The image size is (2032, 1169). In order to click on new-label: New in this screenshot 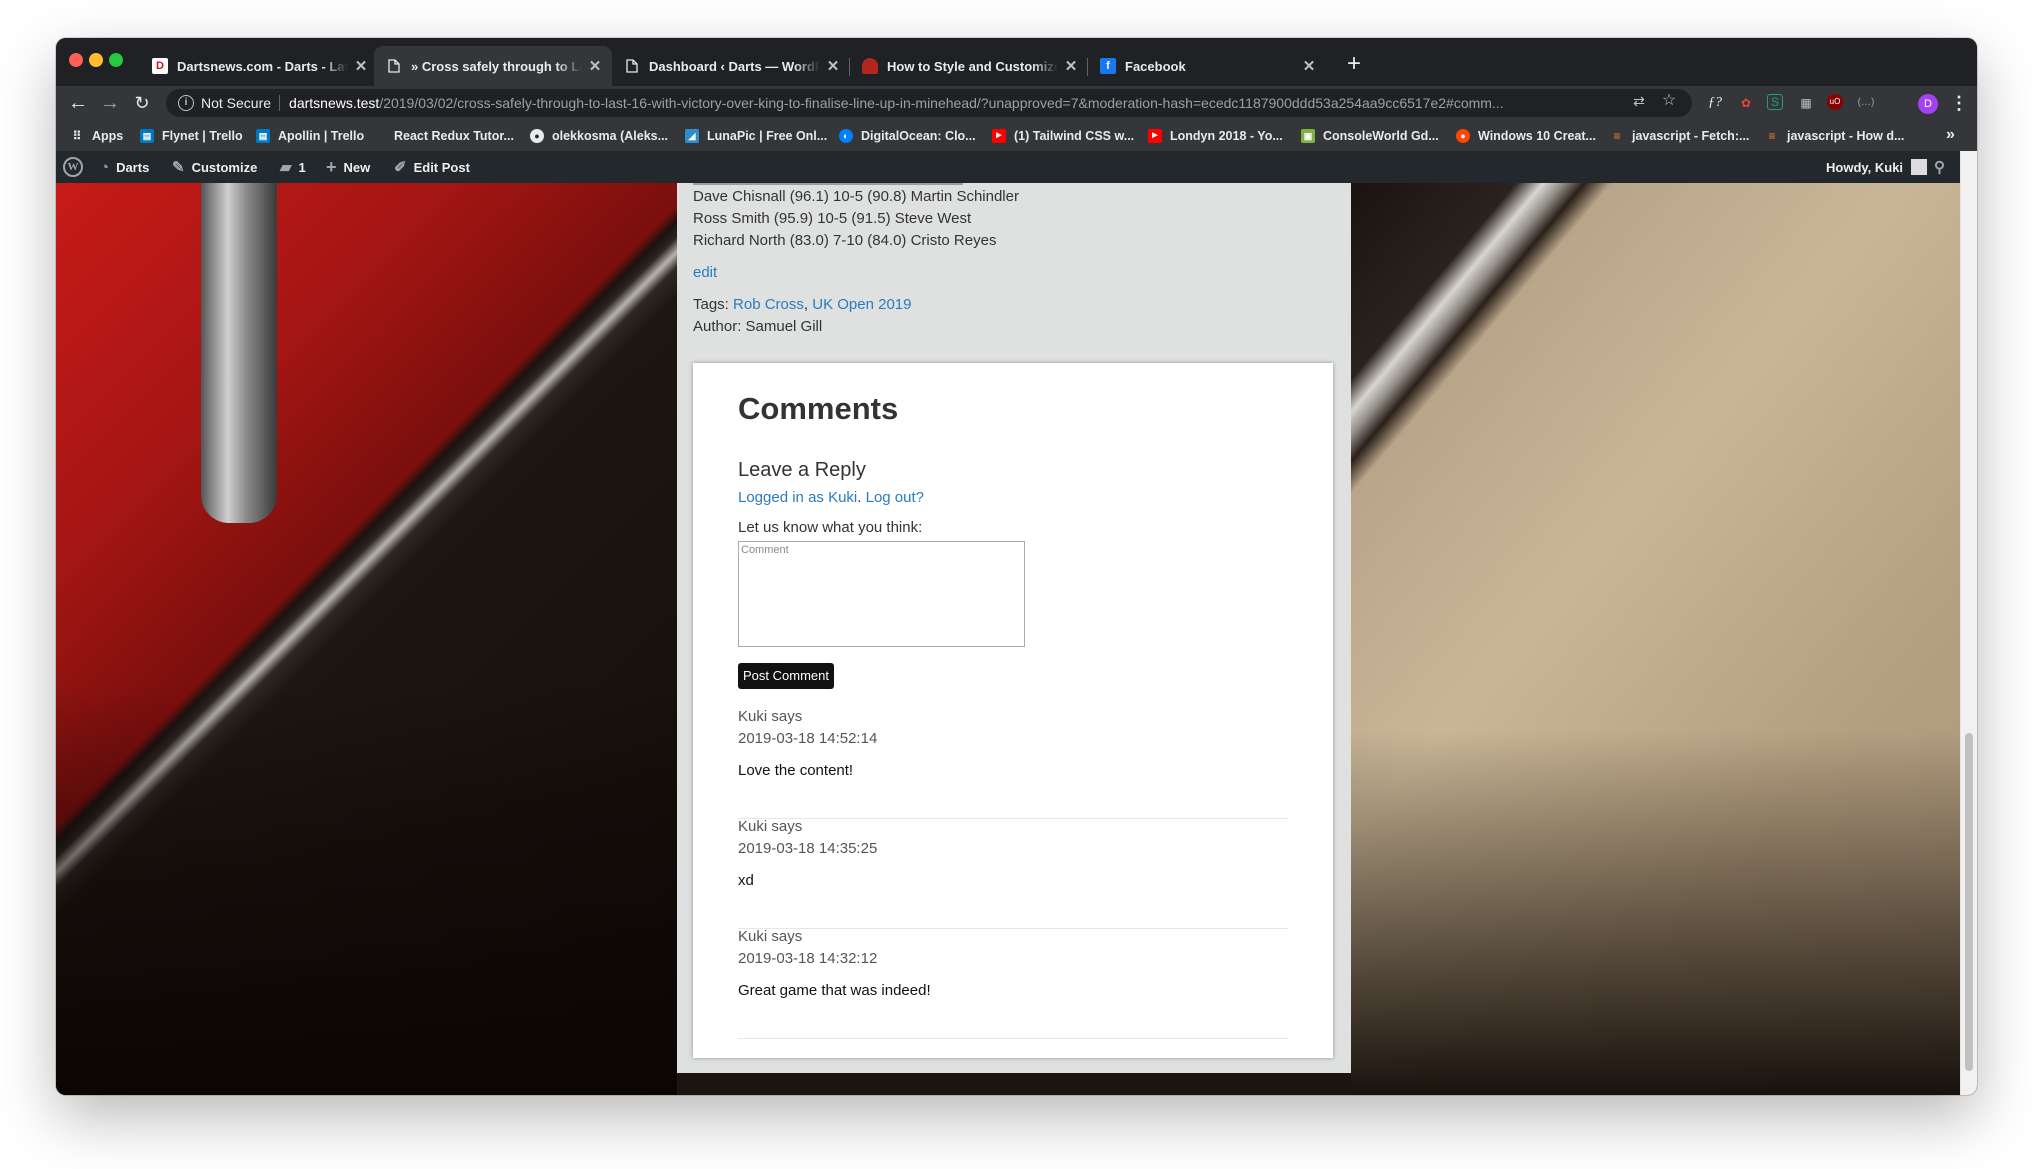, I will do `click(357, 167)`.